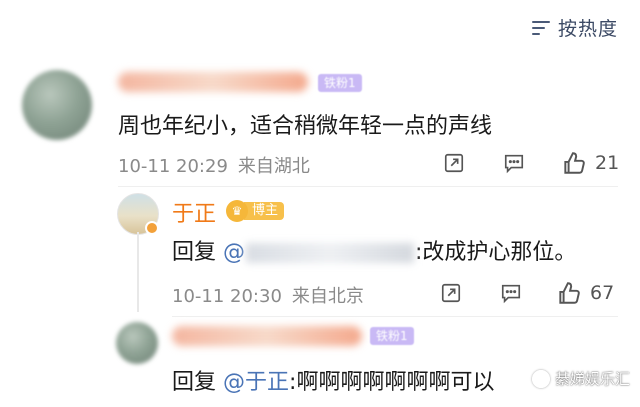 The width and height of the screenshot is (640, 407). I want to click on mention-link: @于正, so click(256, 382).